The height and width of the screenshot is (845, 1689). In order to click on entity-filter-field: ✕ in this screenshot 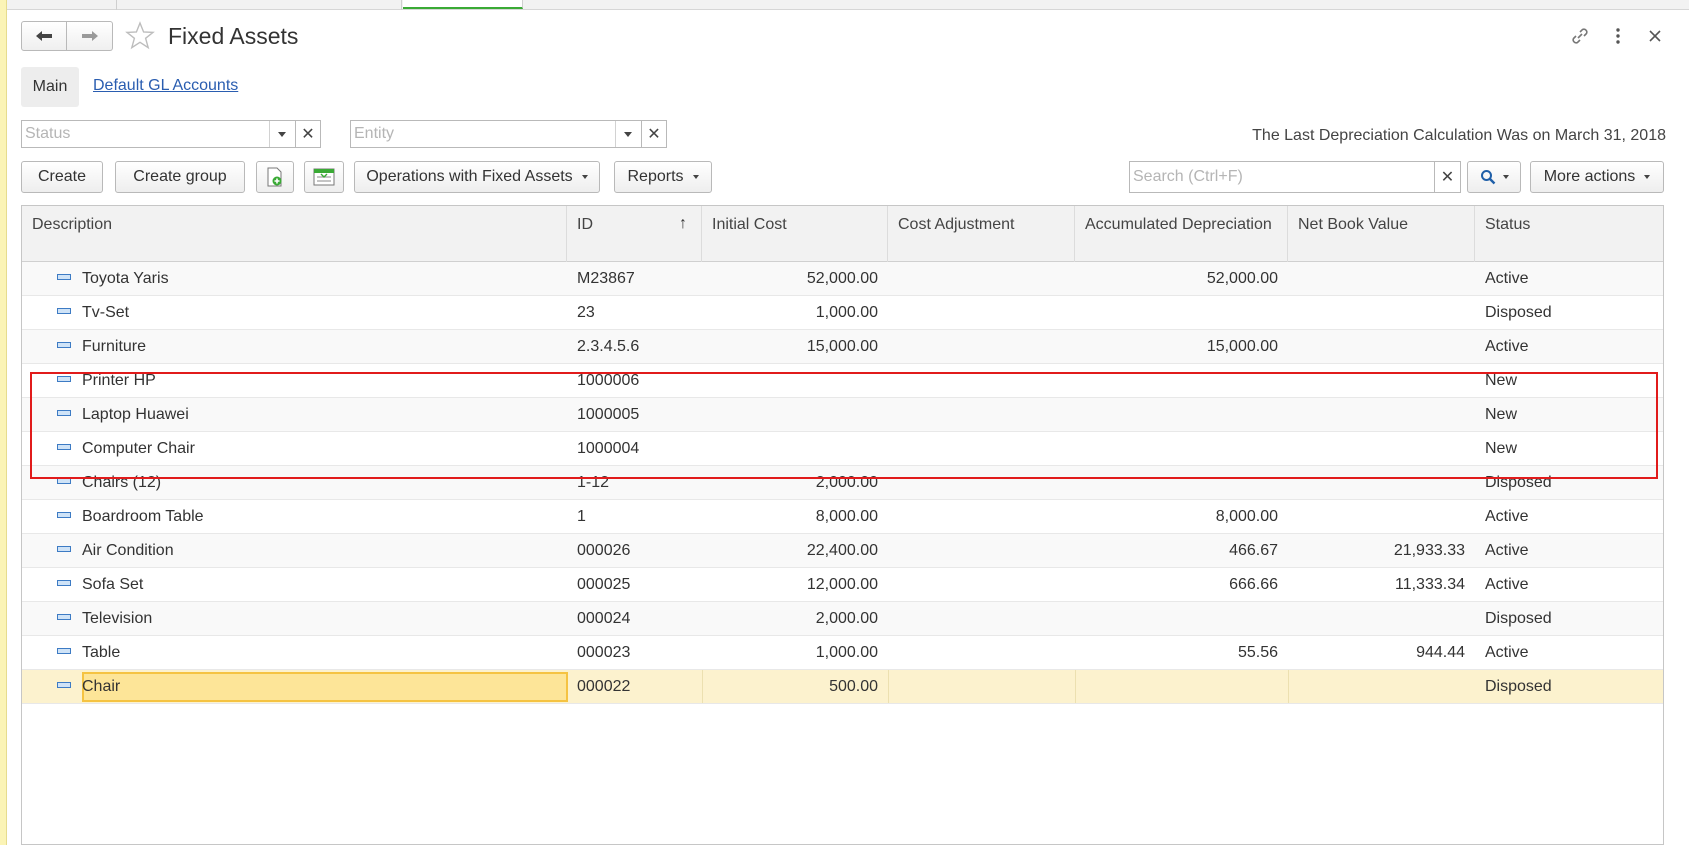, I will do `click(508, 134)`.